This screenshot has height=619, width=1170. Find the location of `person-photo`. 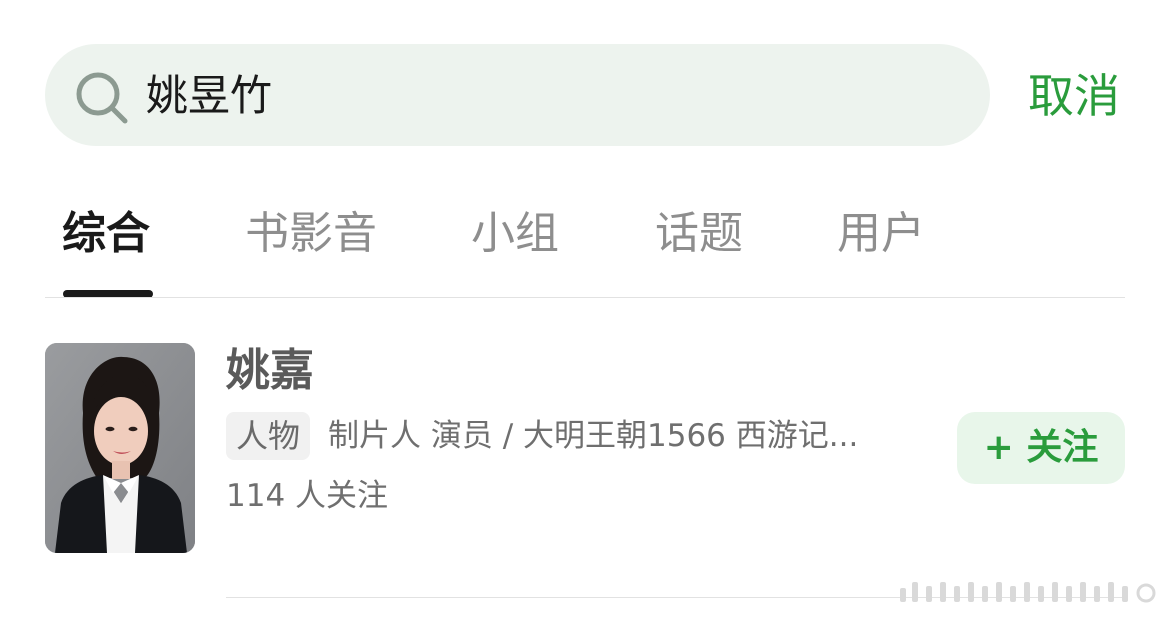

person-photo is located at coordinates (120, 448).